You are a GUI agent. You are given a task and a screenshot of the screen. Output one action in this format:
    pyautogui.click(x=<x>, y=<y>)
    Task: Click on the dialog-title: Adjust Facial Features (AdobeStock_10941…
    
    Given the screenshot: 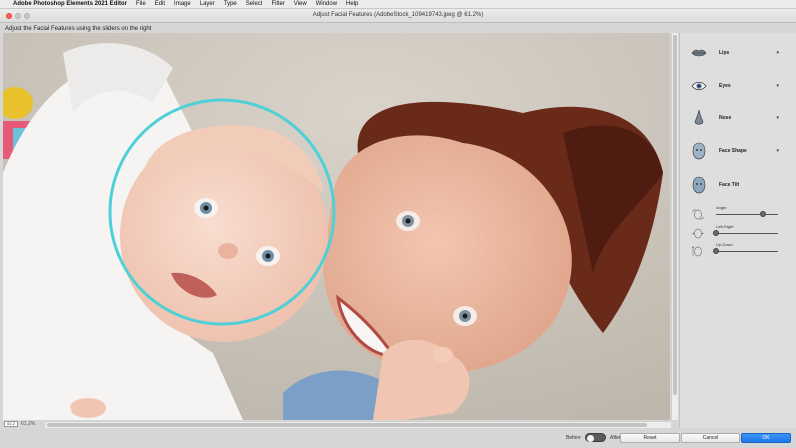 What is the action you would take?
    pyautogui.click(x=398, y=15)
    